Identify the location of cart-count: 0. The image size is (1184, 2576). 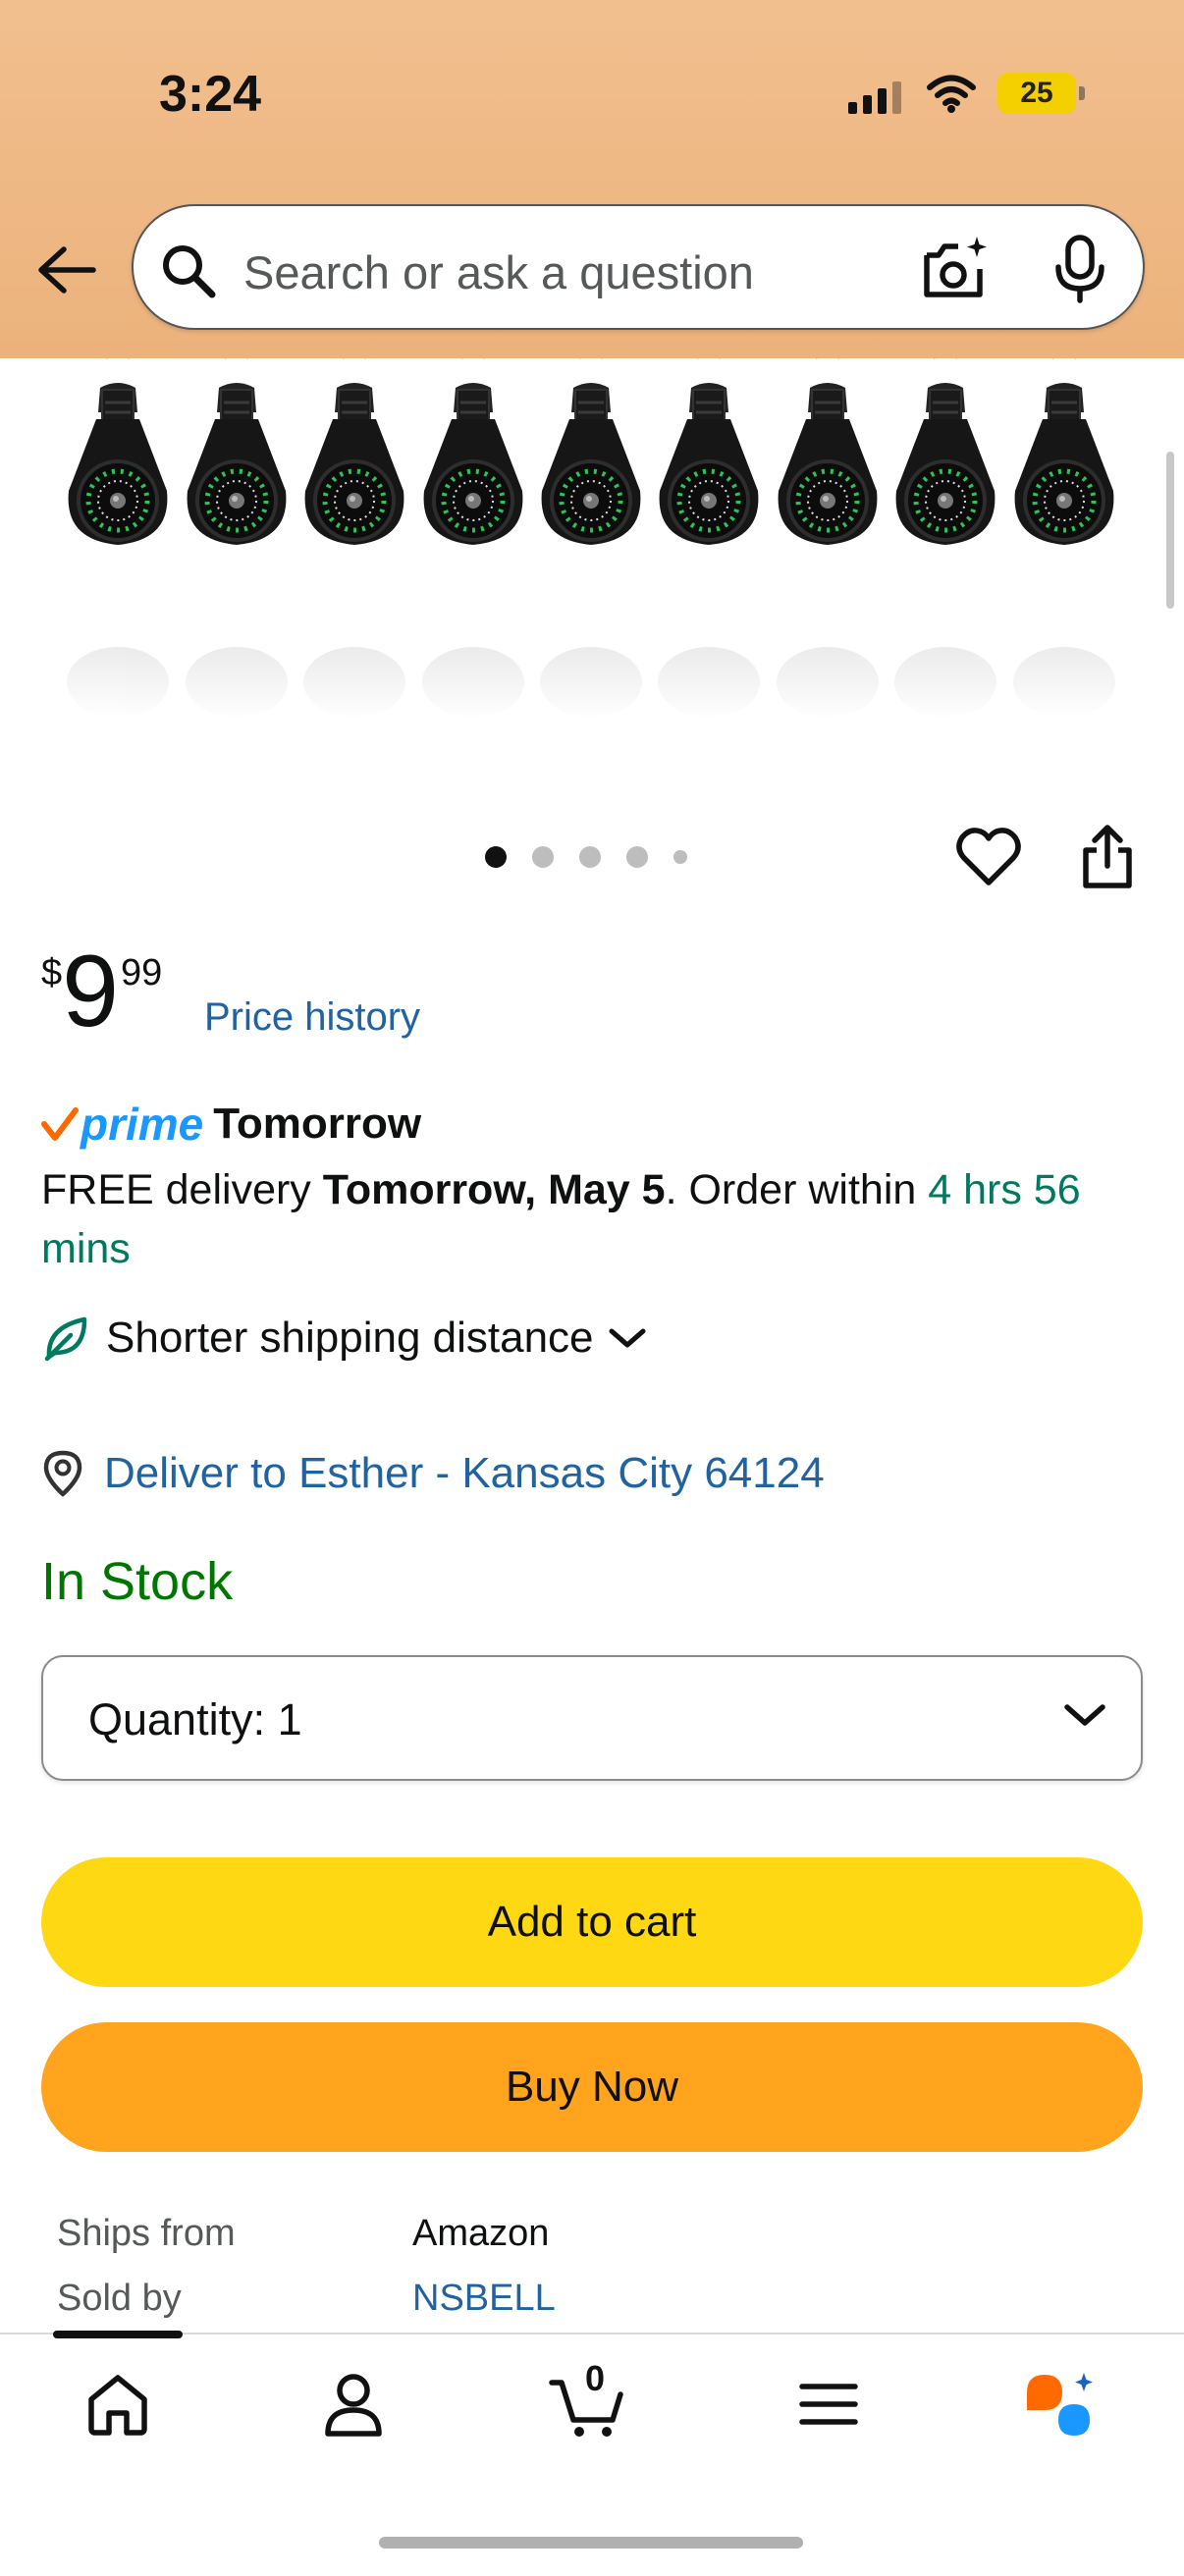
(596, 2378).